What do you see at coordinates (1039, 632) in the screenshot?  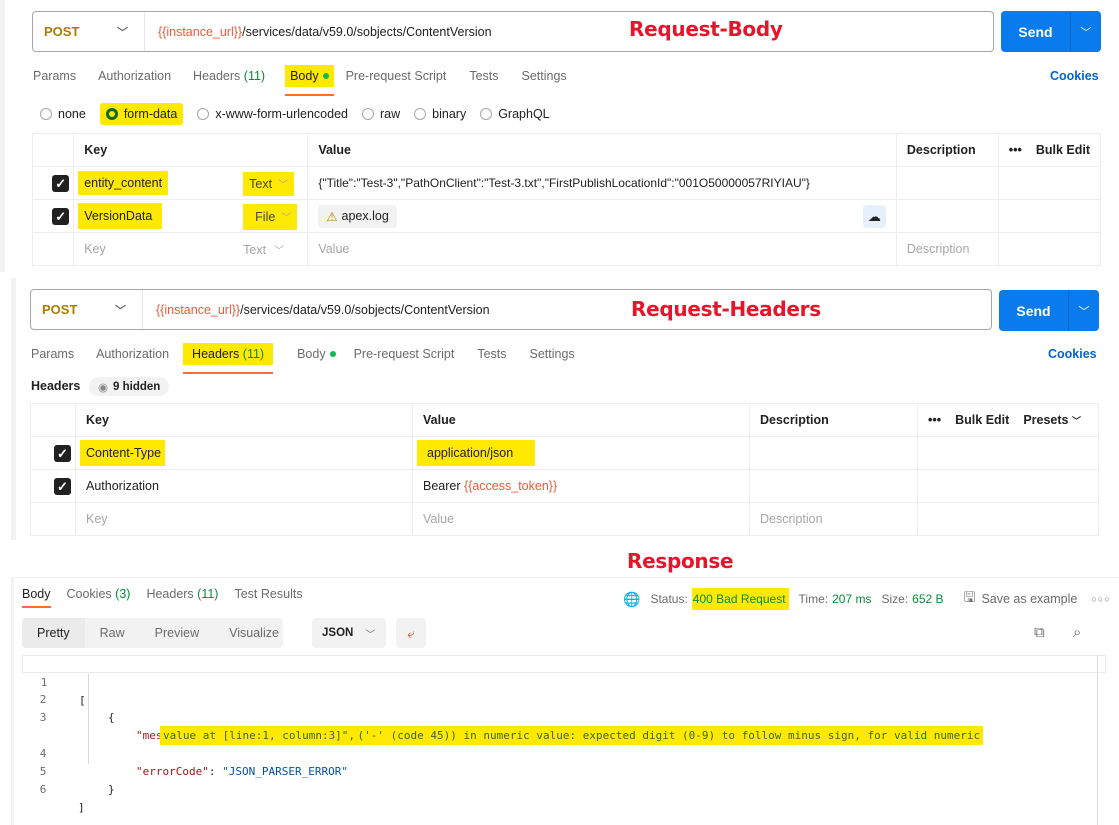 I see `copy-icon: ⧉` at bounding box center [1039, 632].